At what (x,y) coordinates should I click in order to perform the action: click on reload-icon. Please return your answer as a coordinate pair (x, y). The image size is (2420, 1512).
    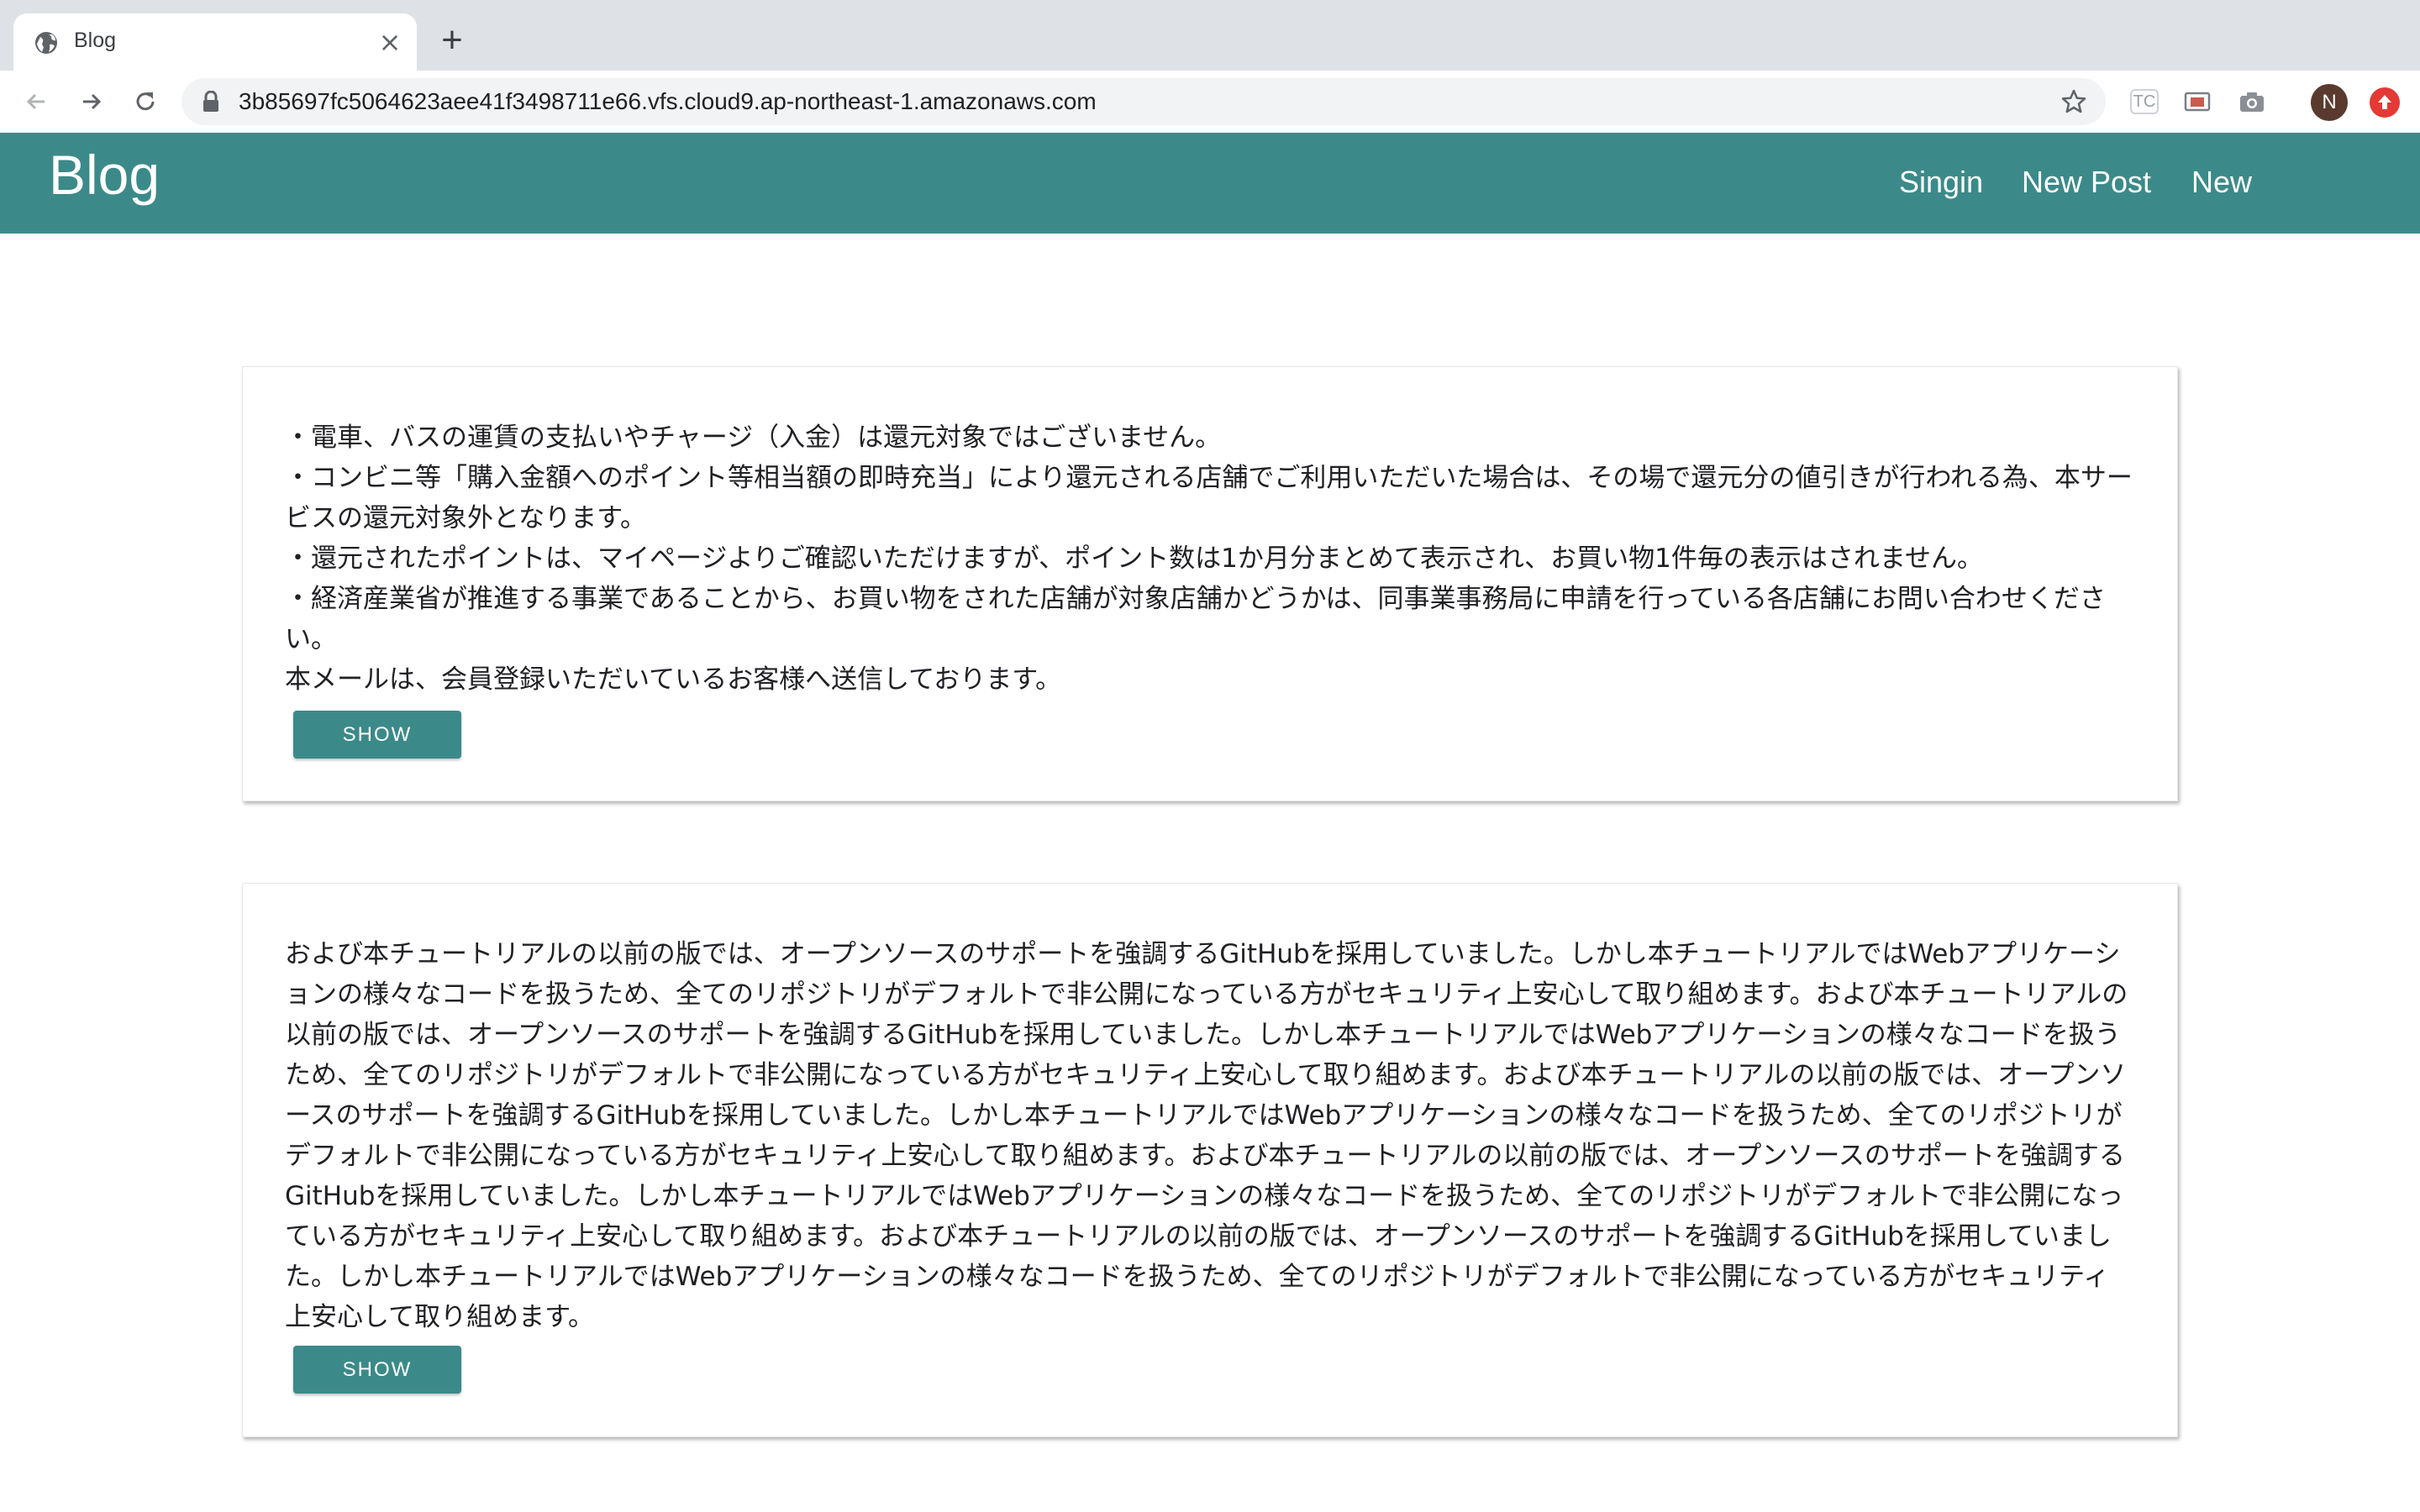
    Looking at the image, I should click on (146, 101).